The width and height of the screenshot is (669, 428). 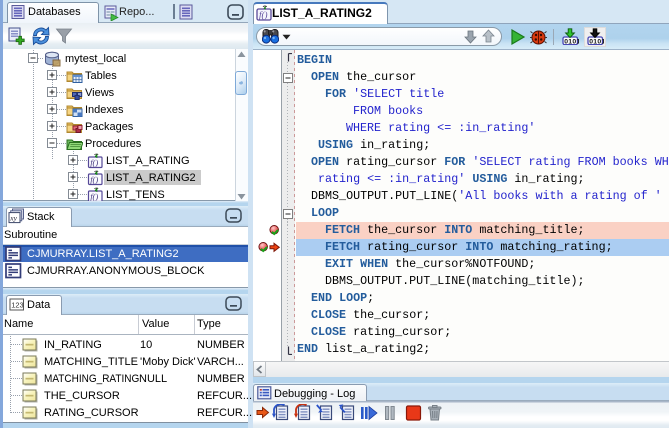 I want to click on svg-text: xy, so click(x=13, y=218).